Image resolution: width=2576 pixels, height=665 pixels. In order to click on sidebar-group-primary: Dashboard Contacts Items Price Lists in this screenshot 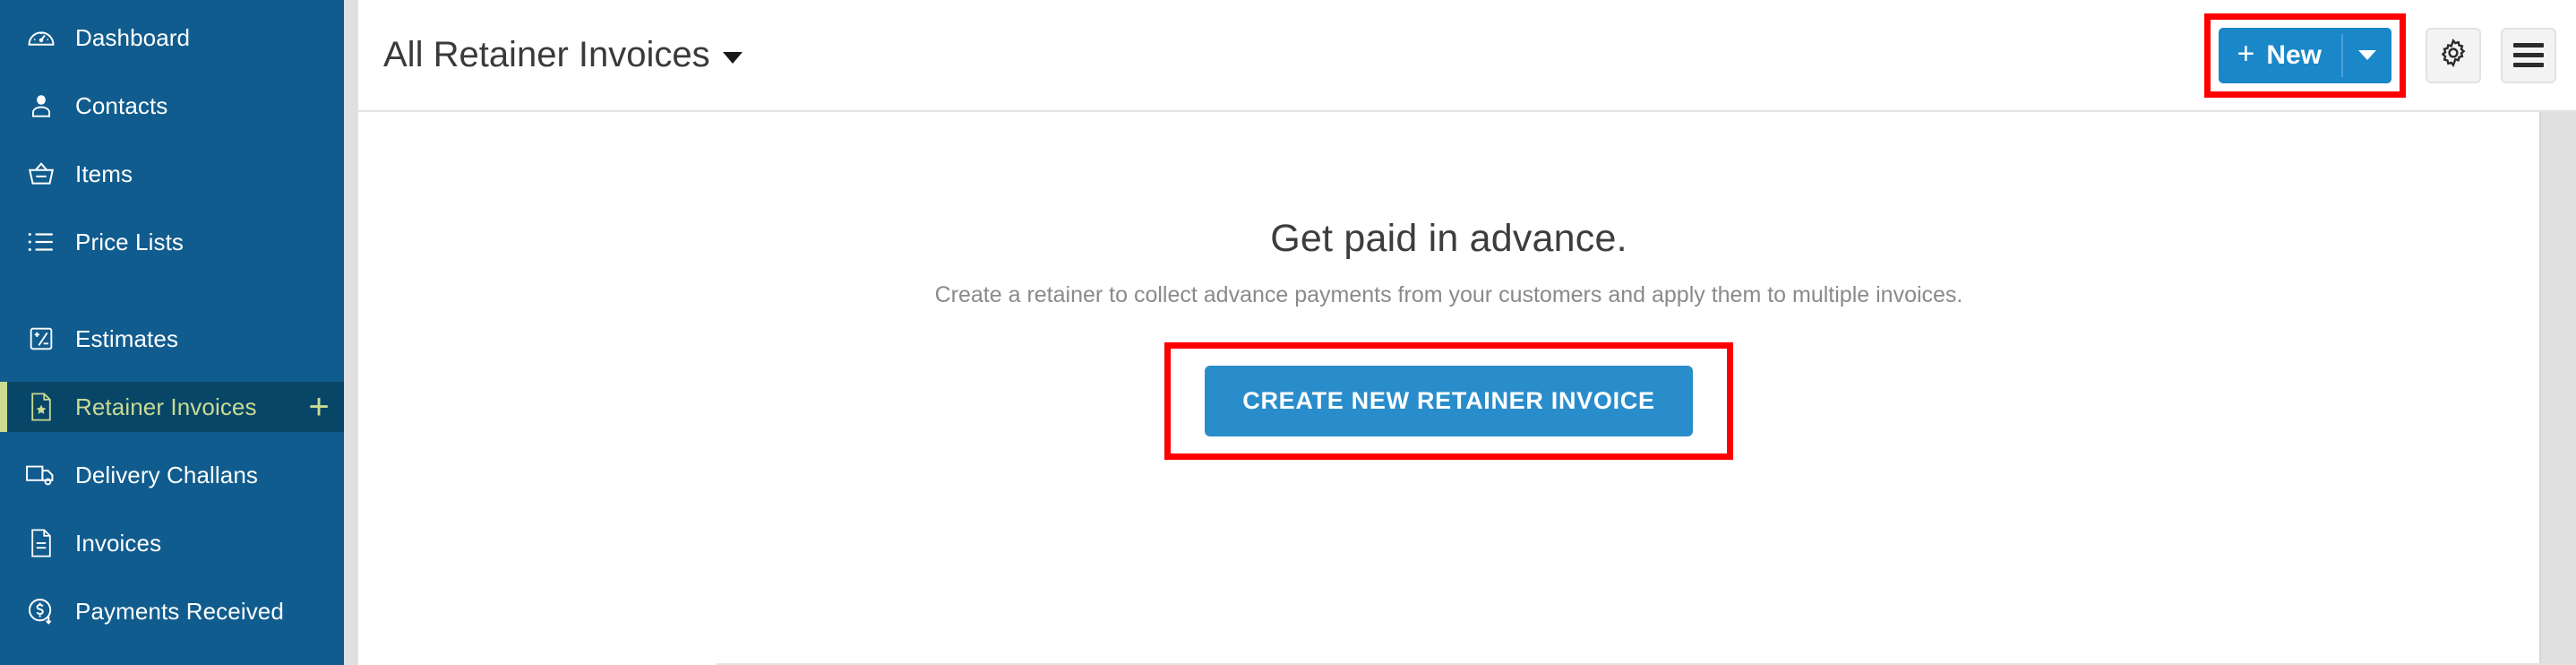, I will do `click(172, 140)`.